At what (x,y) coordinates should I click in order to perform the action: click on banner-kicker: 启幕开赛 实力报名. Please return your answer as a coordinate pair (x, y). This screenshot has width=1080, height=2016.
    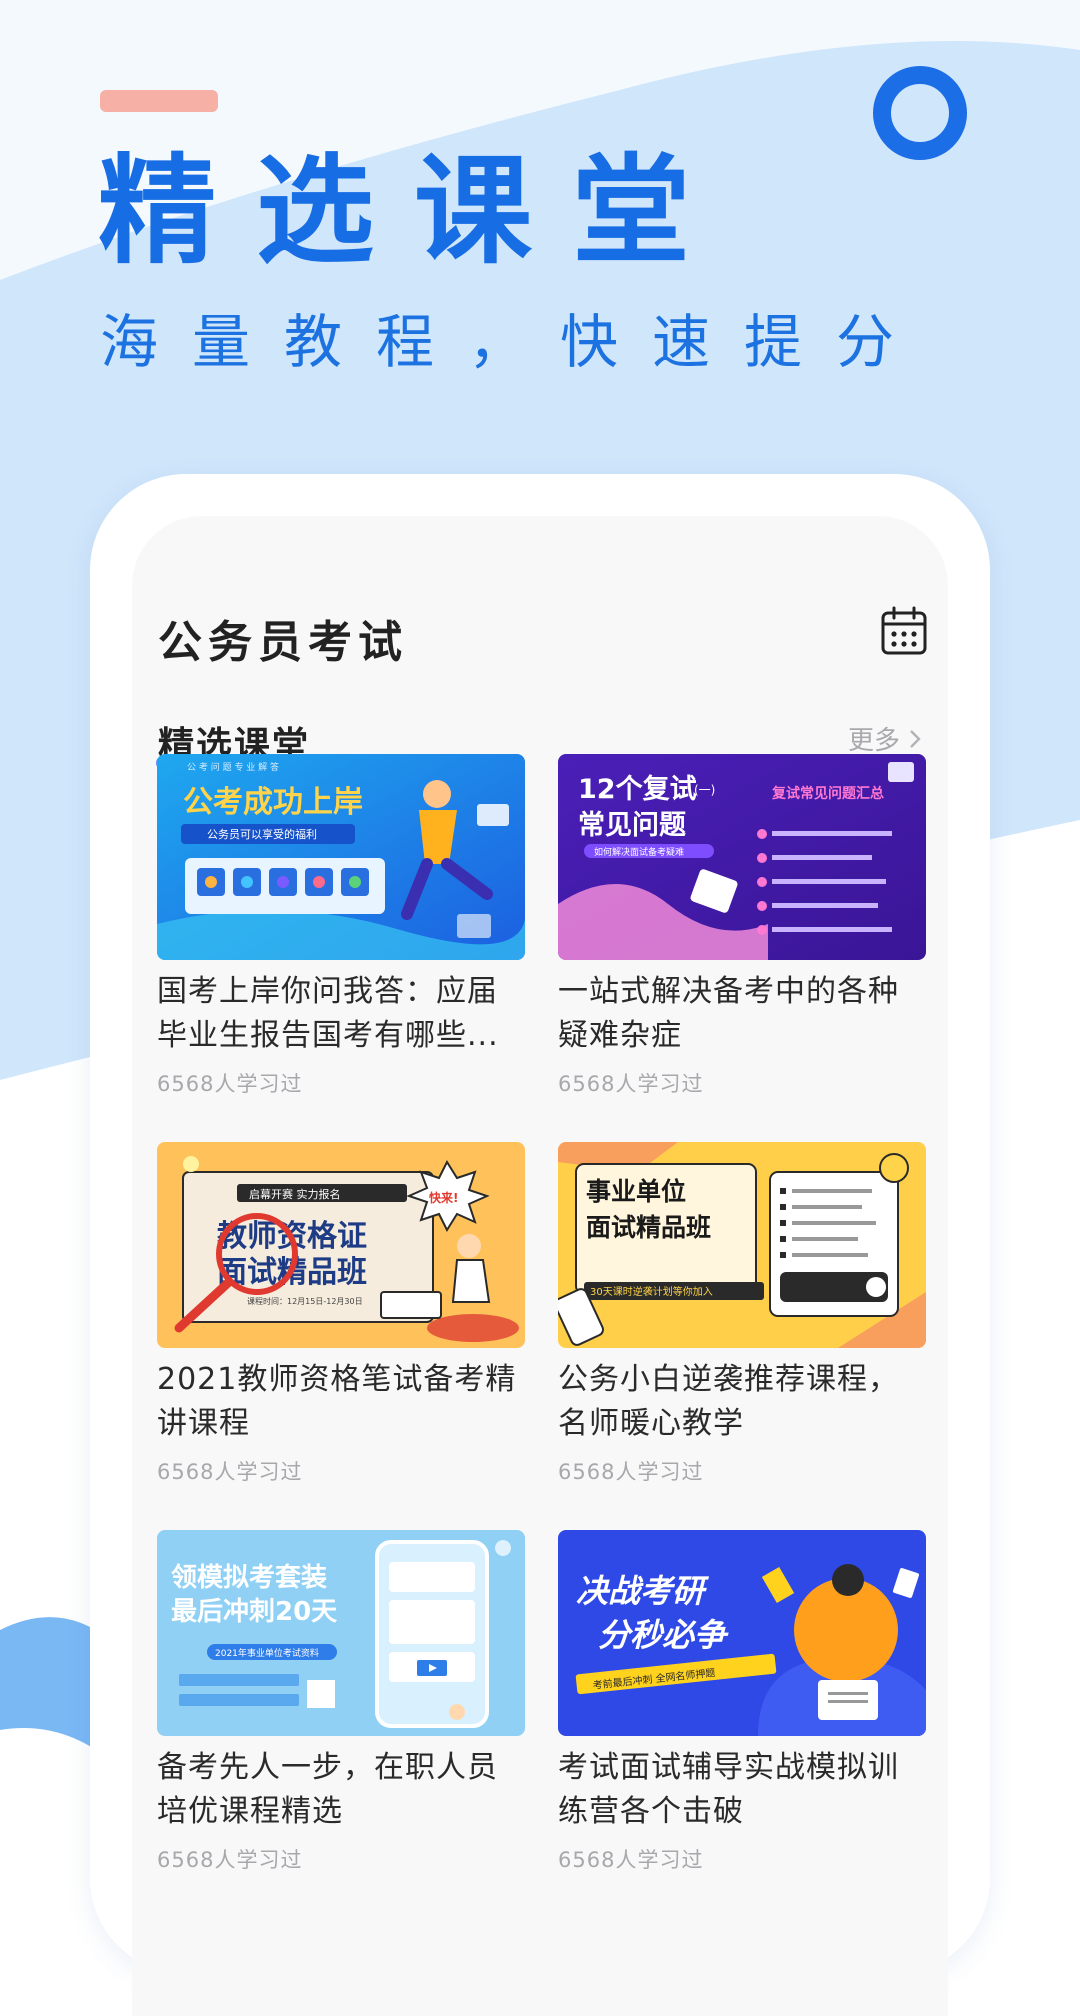
    Looking at the image, I should click on (295, 1194).